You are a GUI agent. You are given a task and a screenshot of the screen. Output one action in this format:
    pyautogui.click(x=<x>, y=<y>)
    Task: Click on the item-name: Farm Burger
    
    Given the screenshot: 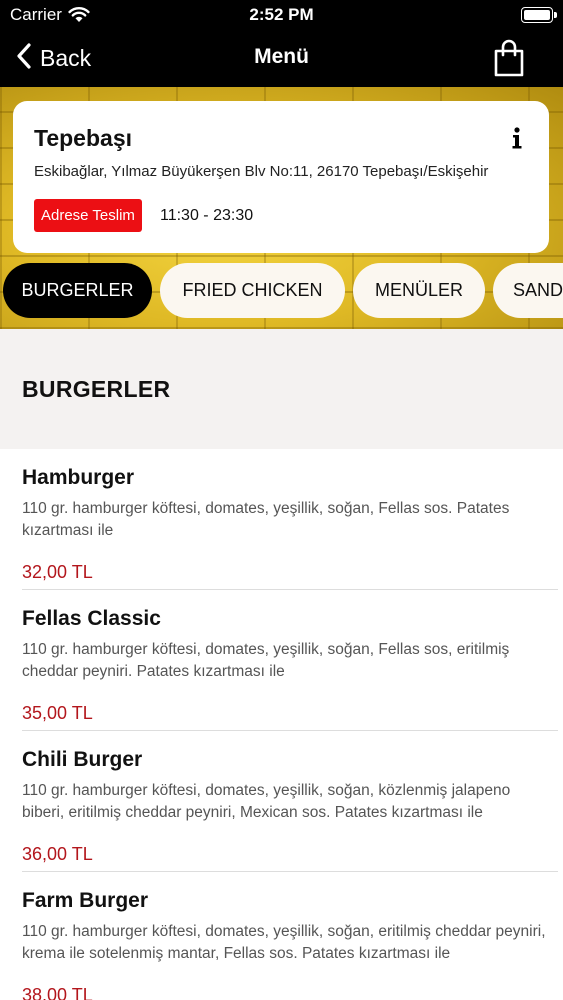 What is the action you would take?
    pyautogui.click(x=85, y=900)
    